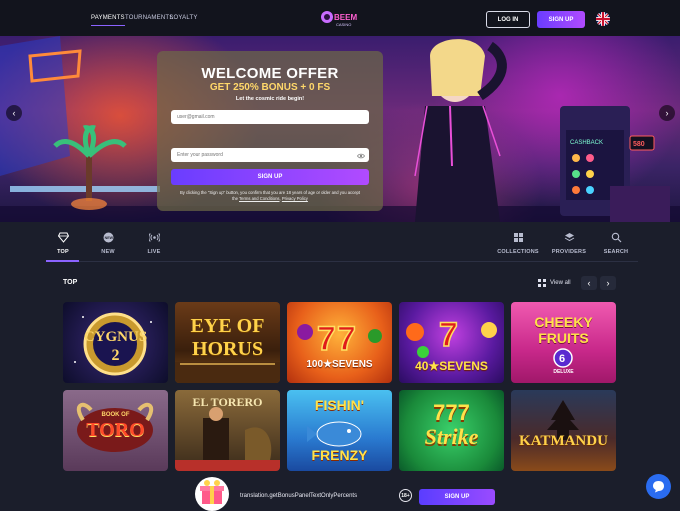 This screenshot has width=680, height=511. Describe the element at coordinates (422, 366) in the screenshot. I see `game-number: 40` at that location.